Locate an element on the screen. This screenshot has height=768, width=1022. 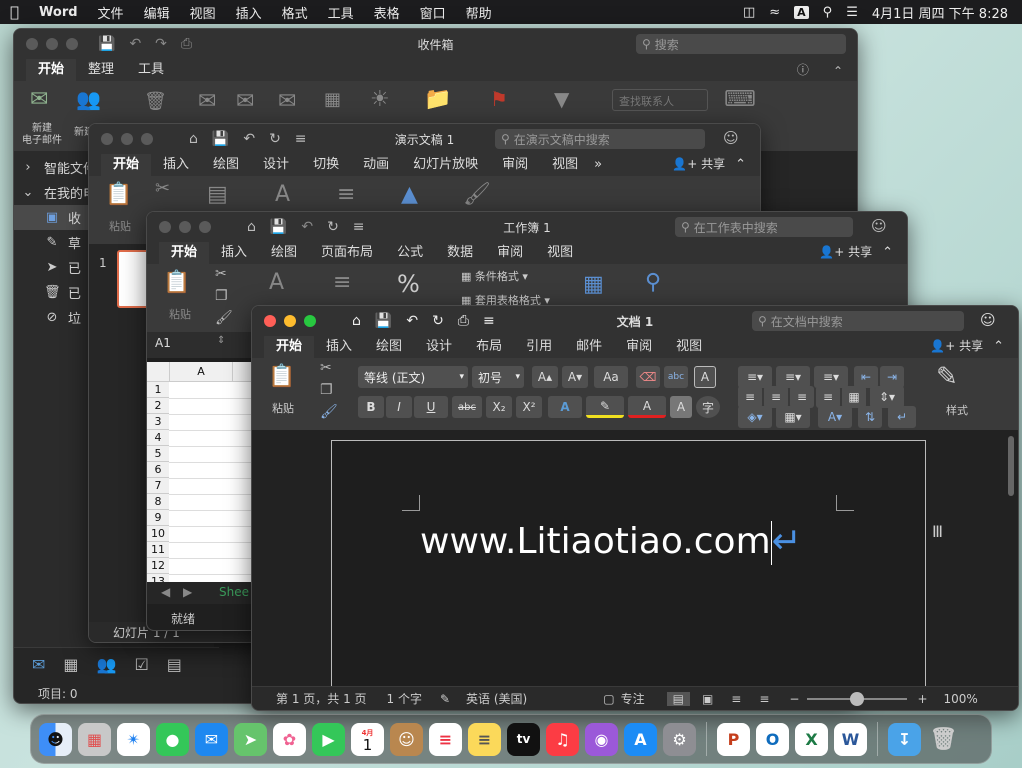
help-icon: ⓘ is located at coordinates (803, 71).